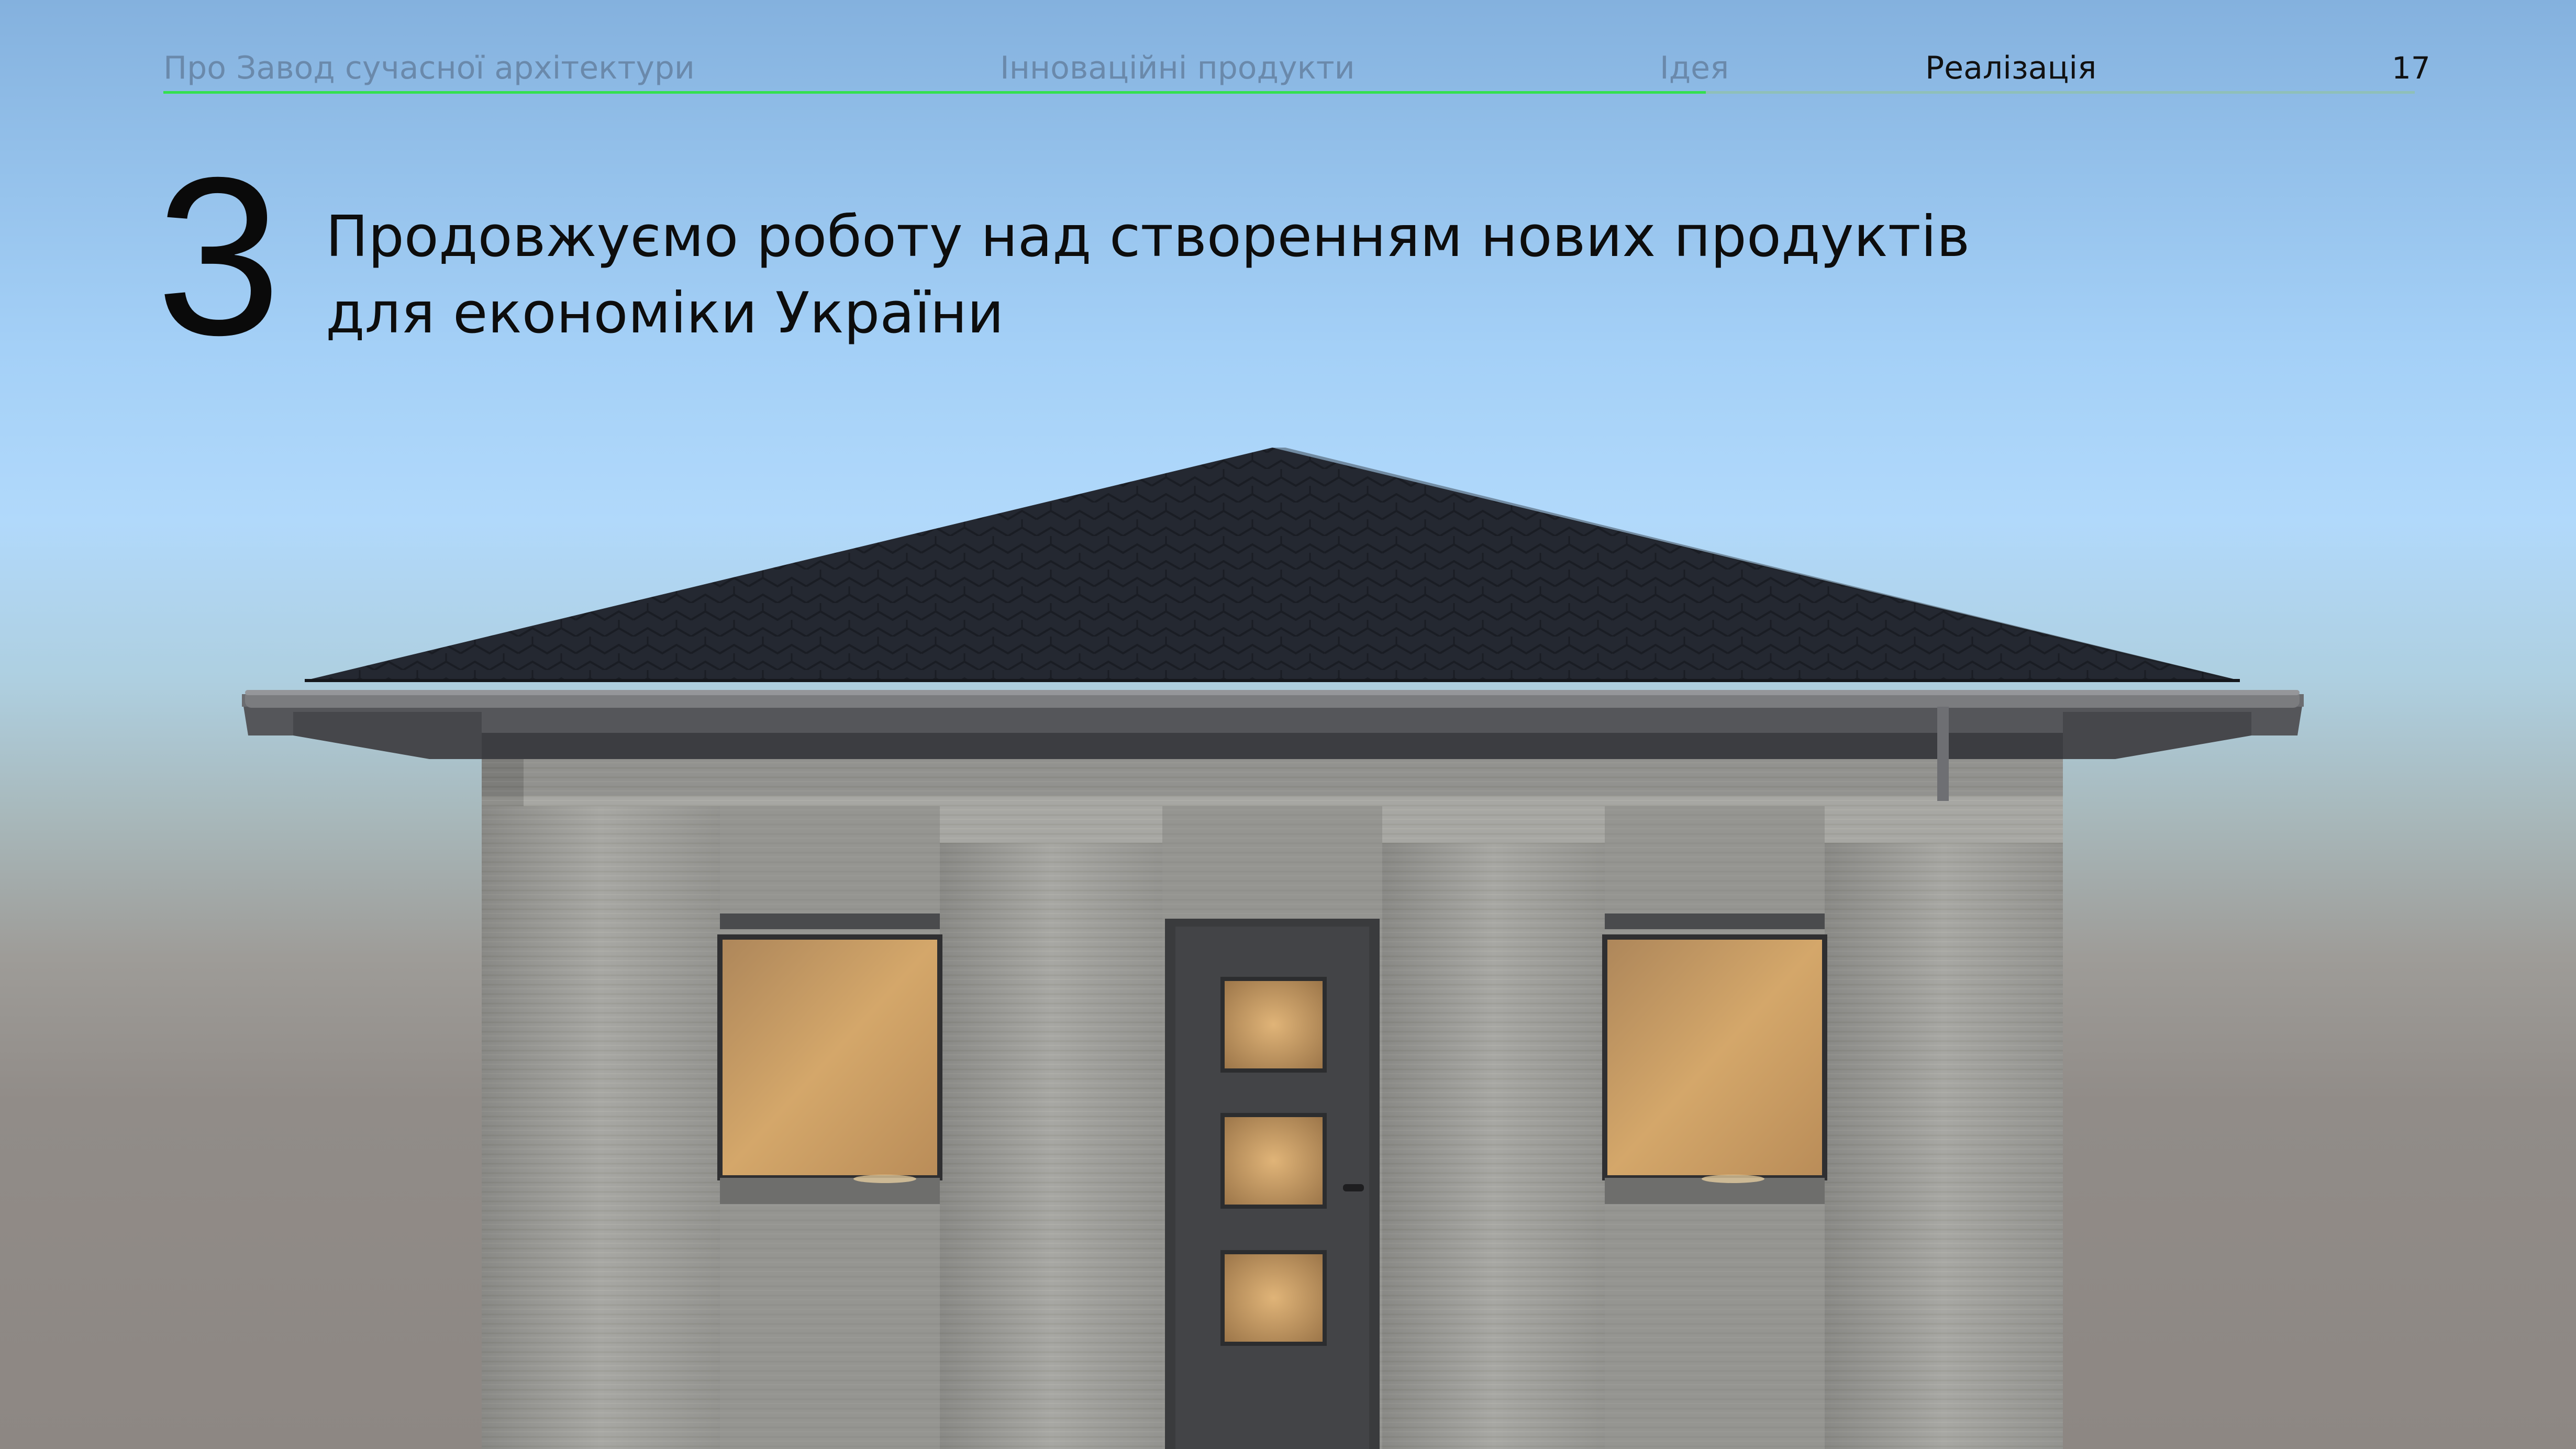 The height and width of the screenshot is (1449, 2576). What do you see at coordinates (1272, 565) in the screenshot?
I see `hip-roof` at bounding box center [1272, 565].